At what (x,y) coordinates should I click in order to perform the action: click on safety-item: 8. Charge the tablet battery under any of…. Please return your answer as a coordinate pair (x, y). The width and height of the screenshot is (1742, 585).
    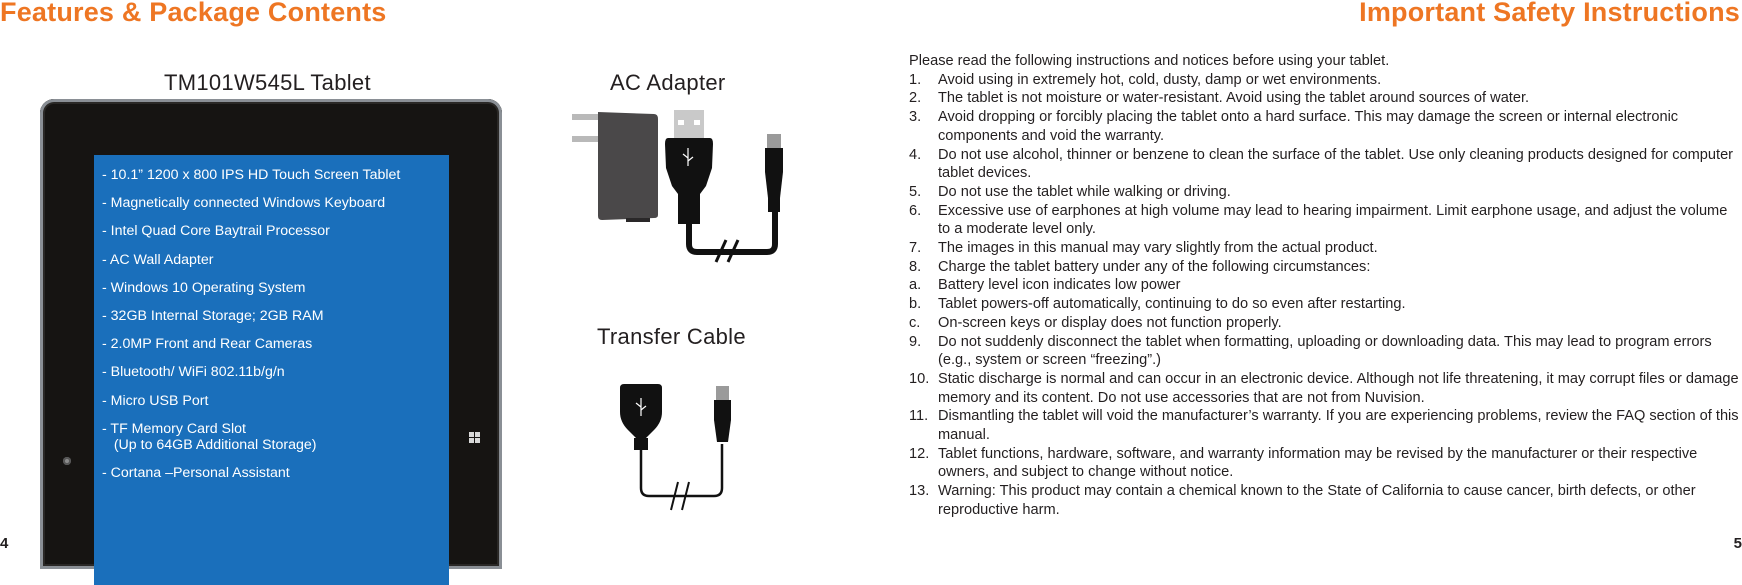
    Looking at the image, I should click on (1324, 267).